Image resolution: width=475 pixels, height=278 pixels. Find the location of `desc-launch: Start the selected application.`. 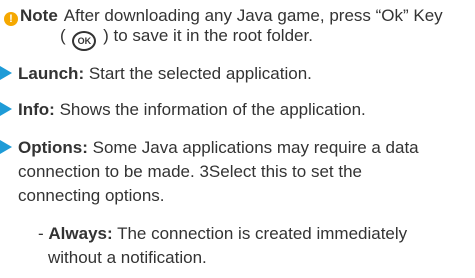

desc-launch: Start the selected application. is located at coordinates (200, 73).